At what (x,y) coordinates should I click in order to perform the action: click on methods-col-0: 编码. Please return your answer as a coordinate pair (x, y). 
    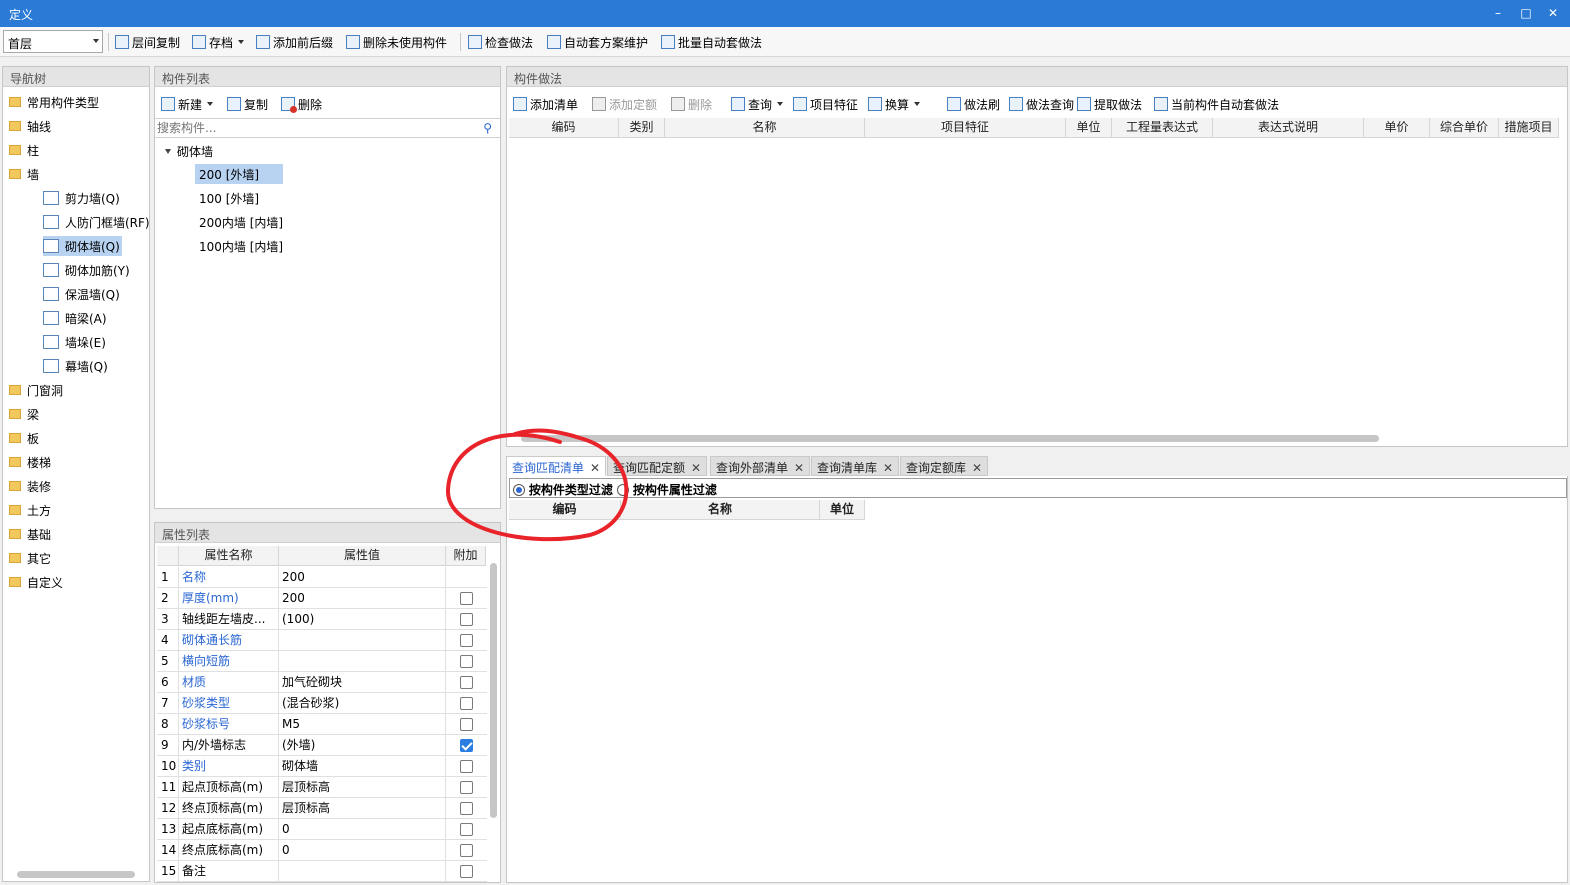
    Looking at the image, I should click on (564, 128).